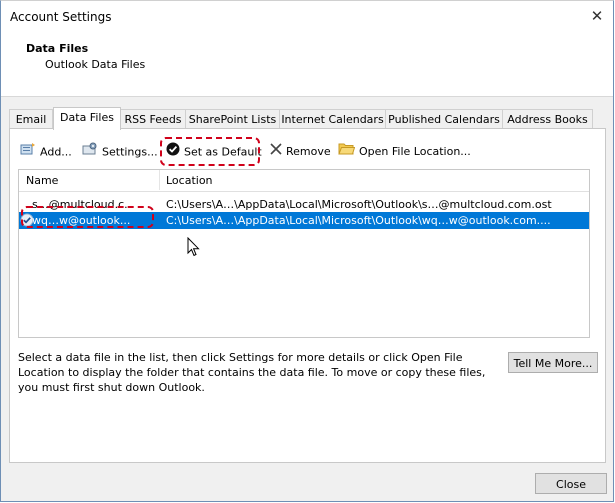 This screenshot has height=503, width=615. What do you see at coordinates (276, 152) in the screenshot?
I see `remove-x-icon` at bounding box center [276, 152].